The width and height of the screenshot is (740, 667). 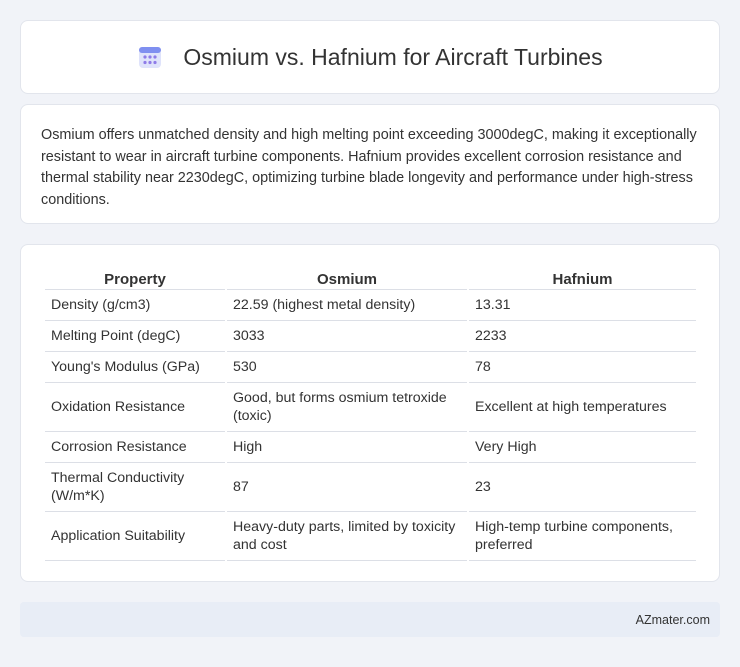 I want to click on table-row: Corrosion Resistance High Very High, so click(x=370, y=447).